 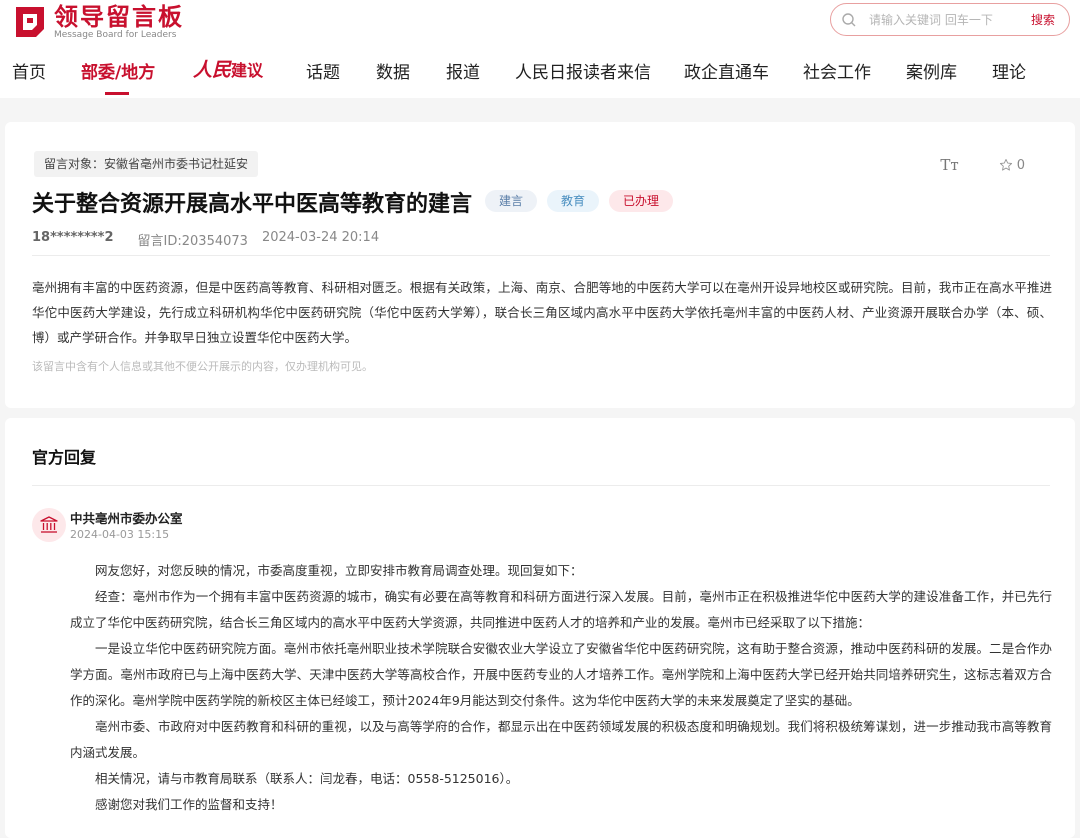 I want to click on reply-org-name: 中共亳州市委办公室, so click(x=126, y=518).